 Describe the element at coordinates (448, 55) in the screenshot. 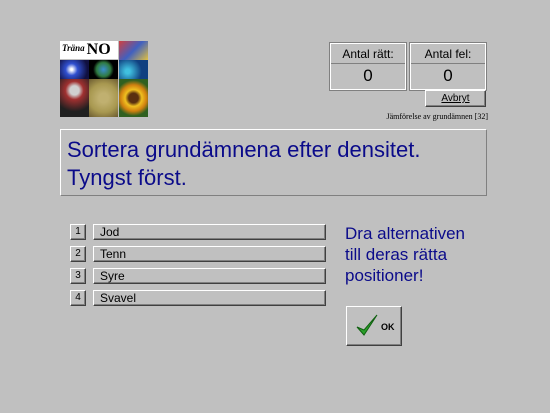

I see `wrong-count-label: Antal fel:` at that location.